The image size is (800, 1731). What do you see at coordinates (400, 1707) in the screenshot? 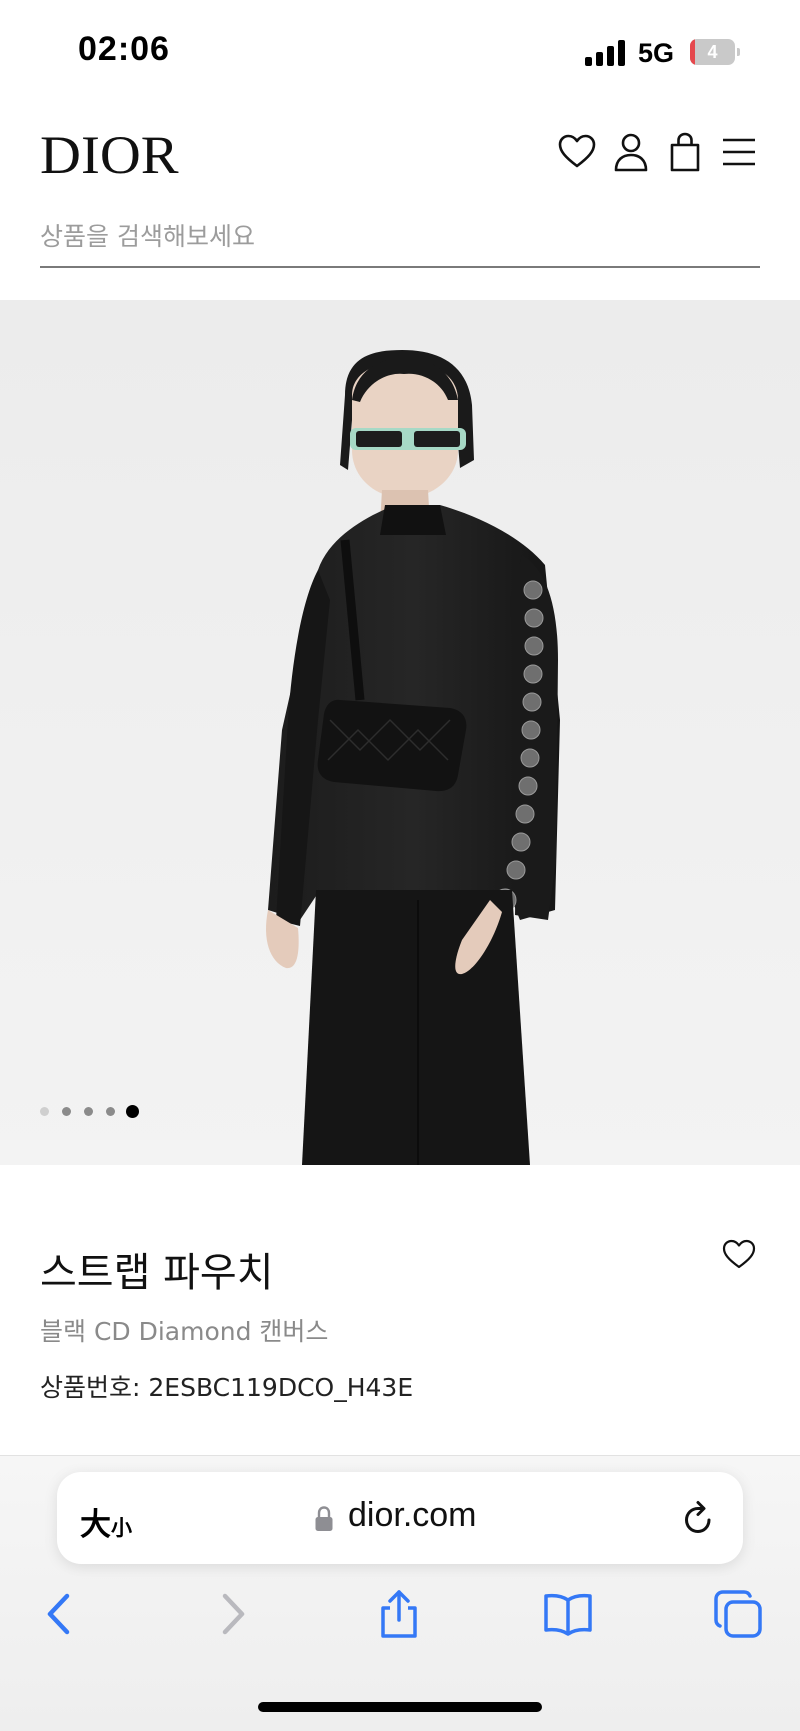
I see `home-indicator` at bounding box center [400, 1707].